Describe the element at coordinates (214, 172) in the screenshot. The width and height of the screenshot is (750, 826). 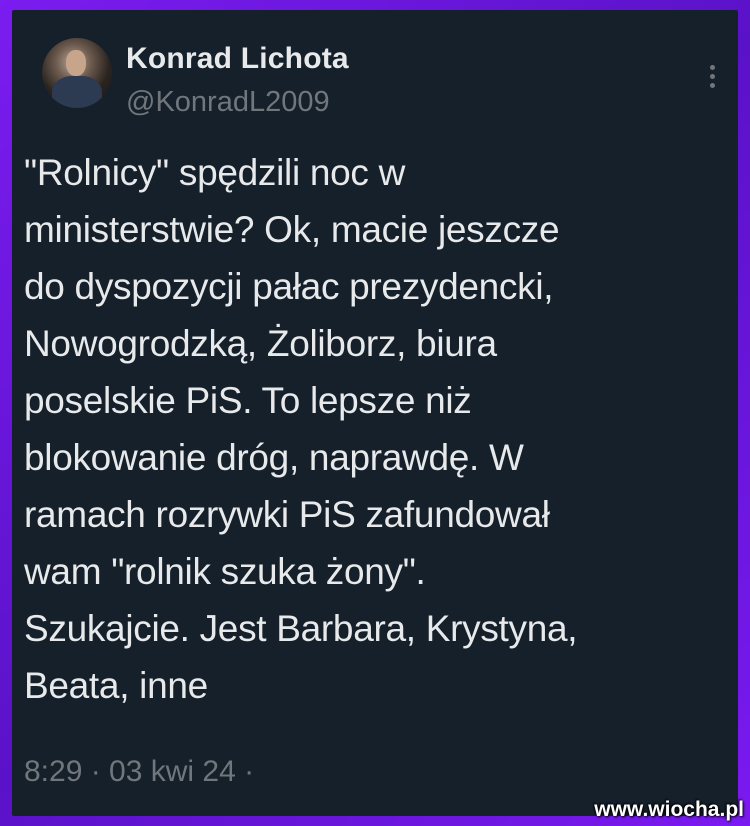
I see `tweet-line: "Rolnicy" spędzili noc w` at that location.